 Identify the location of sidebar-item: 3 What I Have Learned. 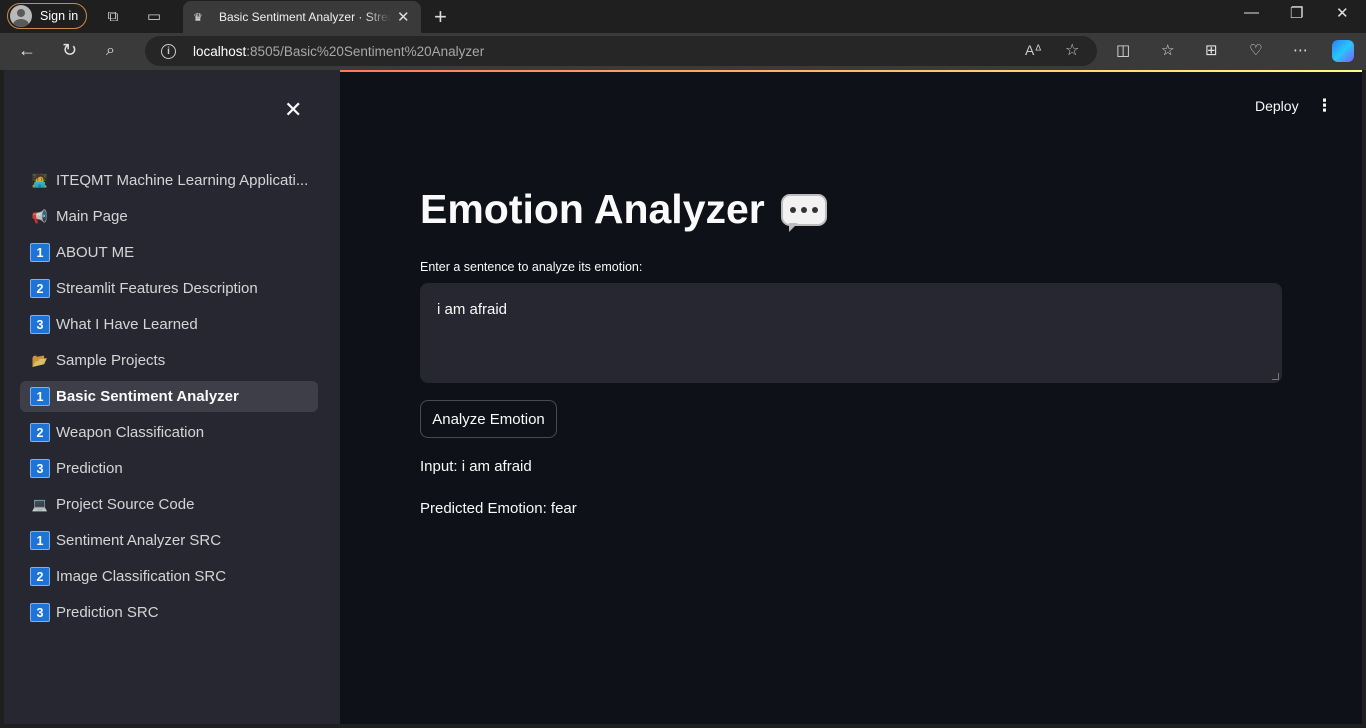
(169, 324).